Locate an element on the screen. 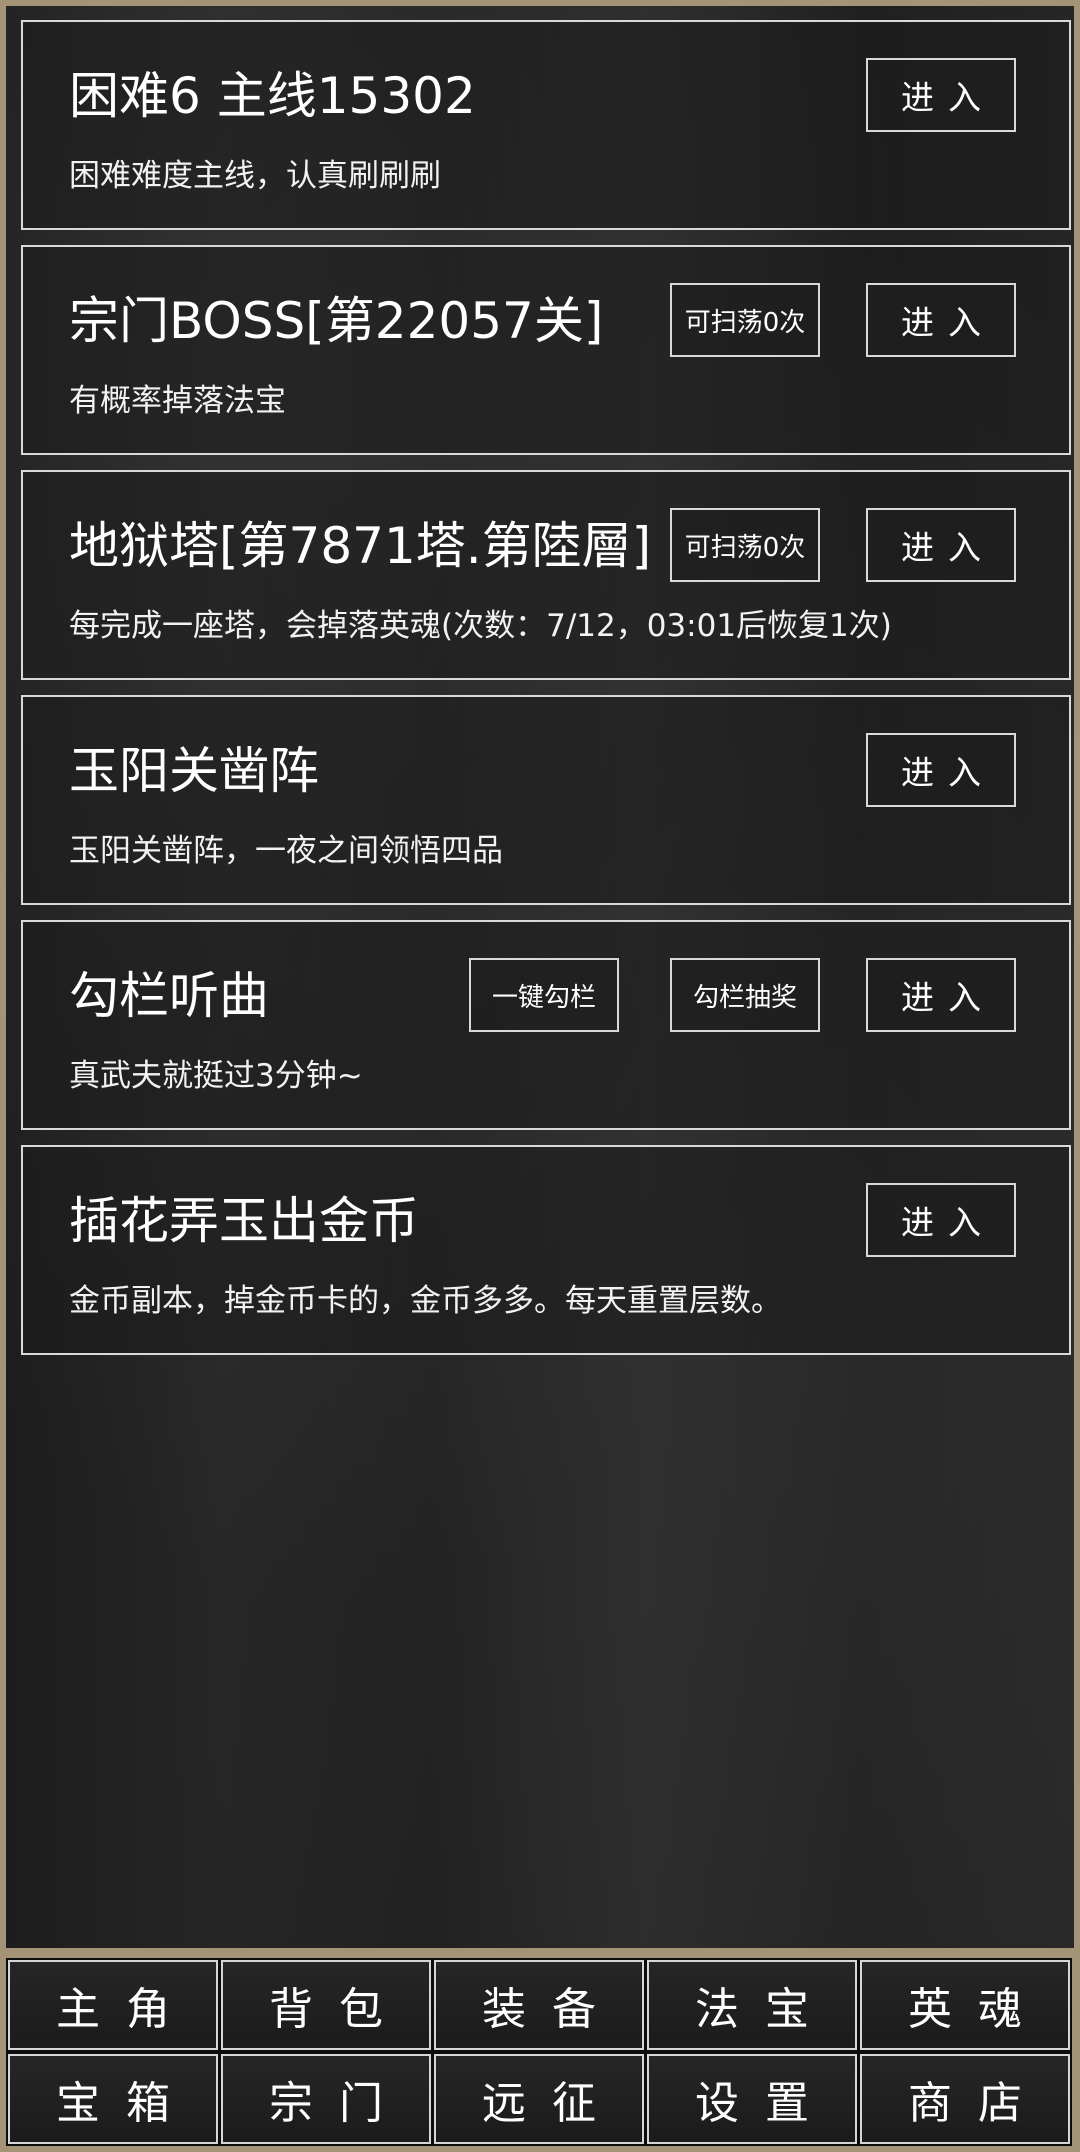  tab-treasure: 法宝 is located at coordinates (752, 2005).